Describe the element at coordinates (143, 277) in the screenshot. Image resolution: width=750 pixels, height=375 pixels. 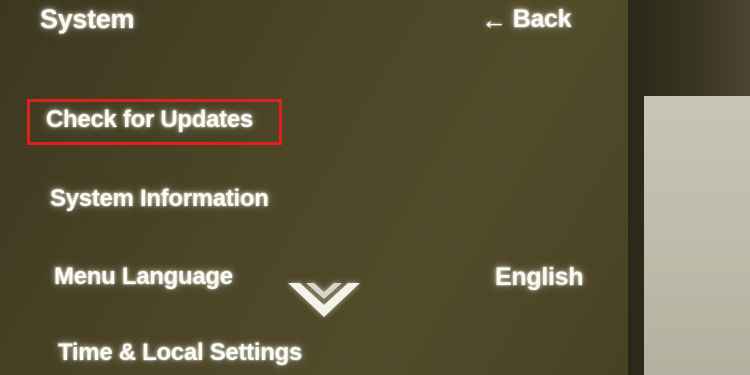
I see `menu-item-menu-language: Menu Language` at that location.